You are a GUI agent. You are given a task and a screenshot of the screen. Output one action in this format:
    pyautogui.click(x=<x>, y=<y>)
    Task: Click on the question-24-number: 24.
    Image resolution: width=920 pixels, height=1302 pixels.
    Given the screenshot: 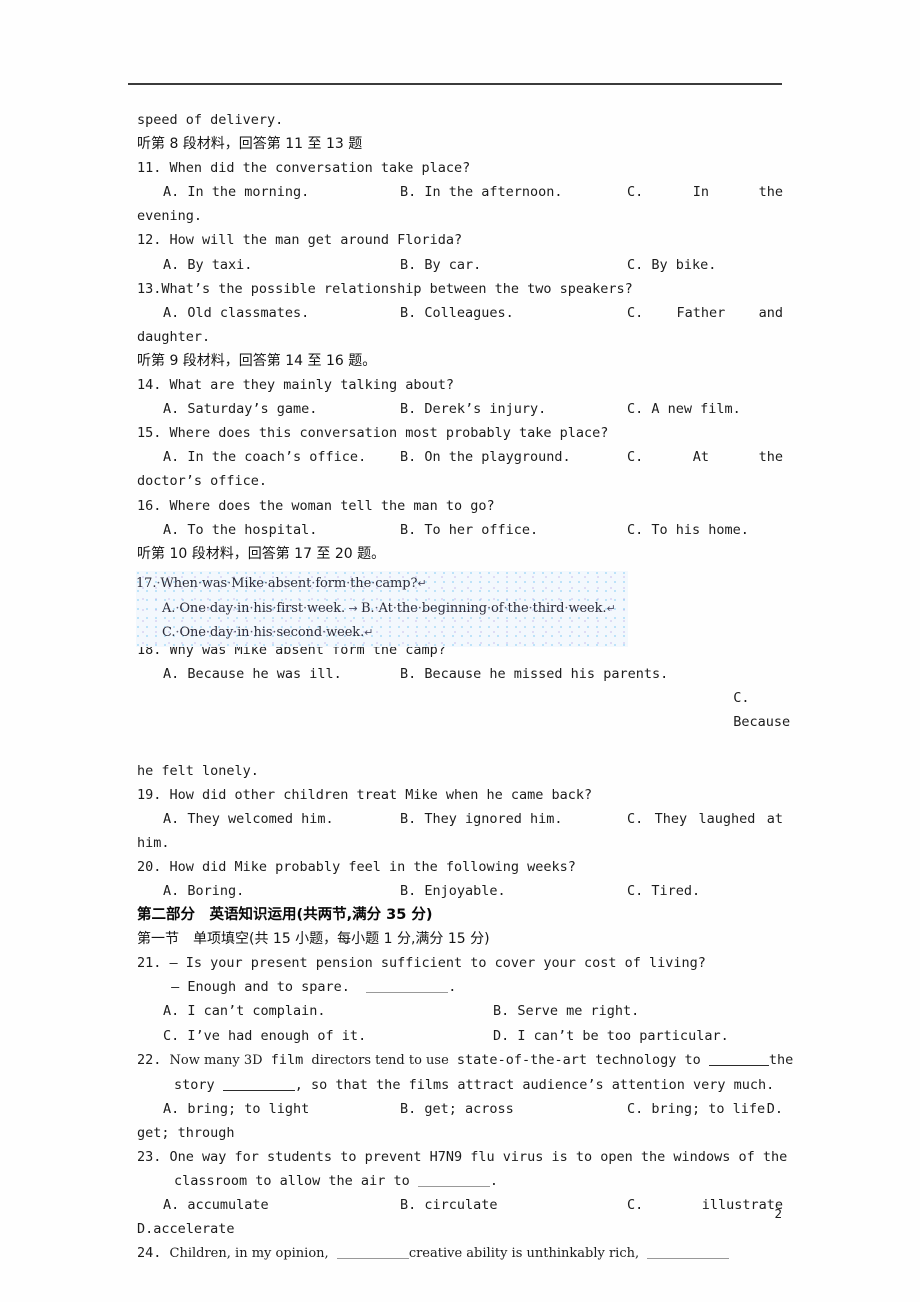 What is the action you would take?
    pyautogui.click(x=153, y=1253)
    